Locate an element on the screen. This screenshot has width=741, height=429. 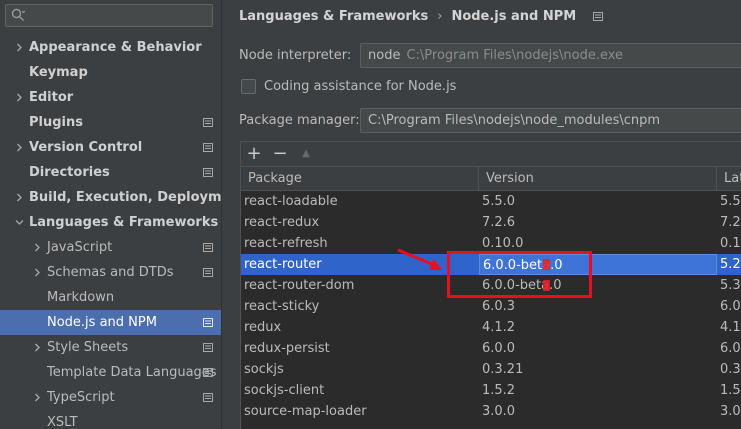
upgrade-package-button: ▲ is located at coordinates (306, 154).